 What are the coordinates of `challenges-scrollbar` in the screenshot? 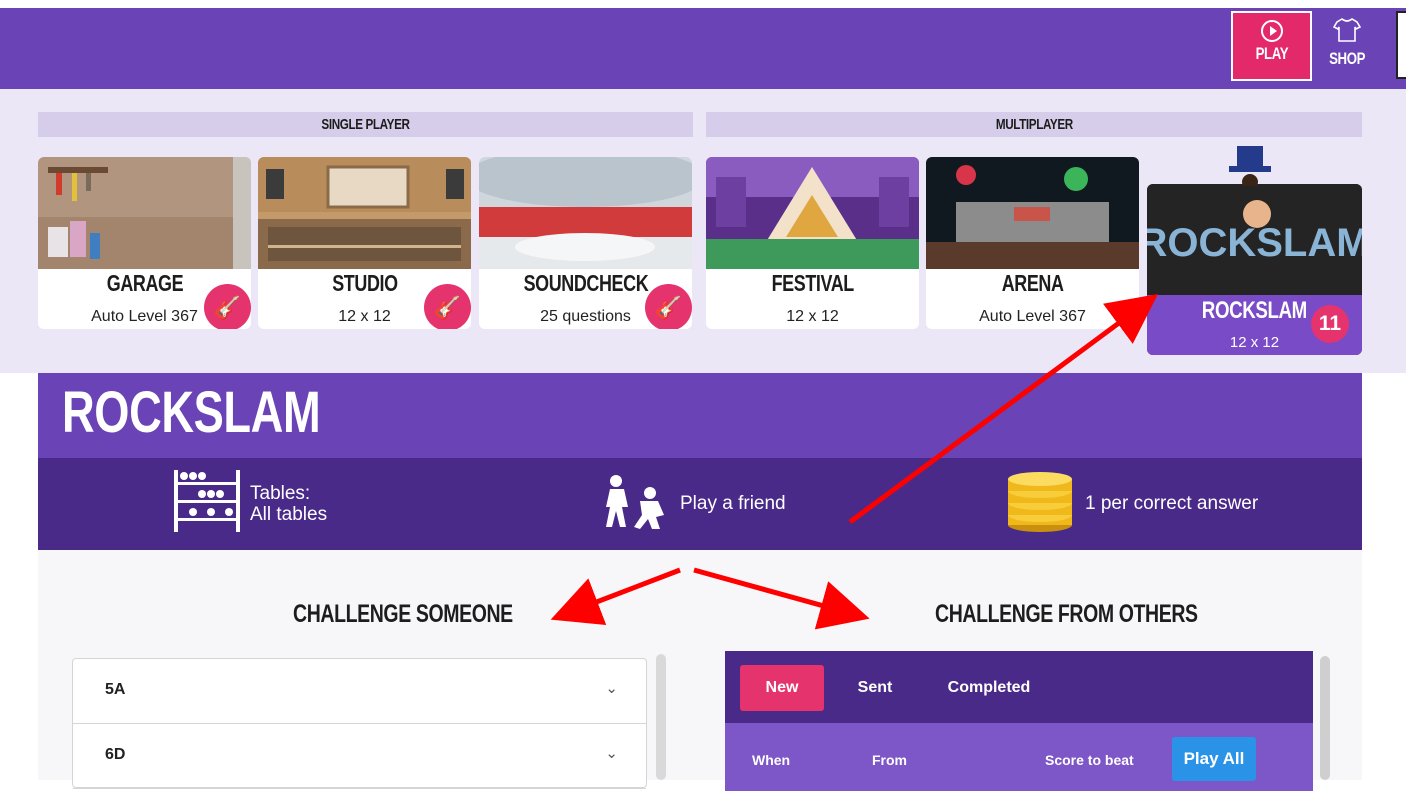 It's located at (1325, 718).